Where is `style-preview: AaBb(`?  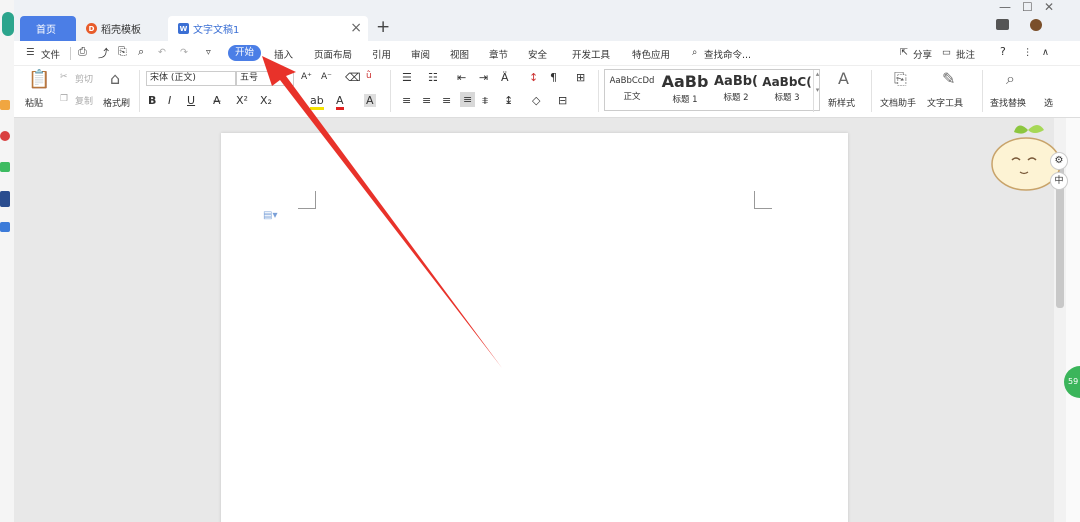
style-preview: AaBb( is located at coordinates (736, 81).